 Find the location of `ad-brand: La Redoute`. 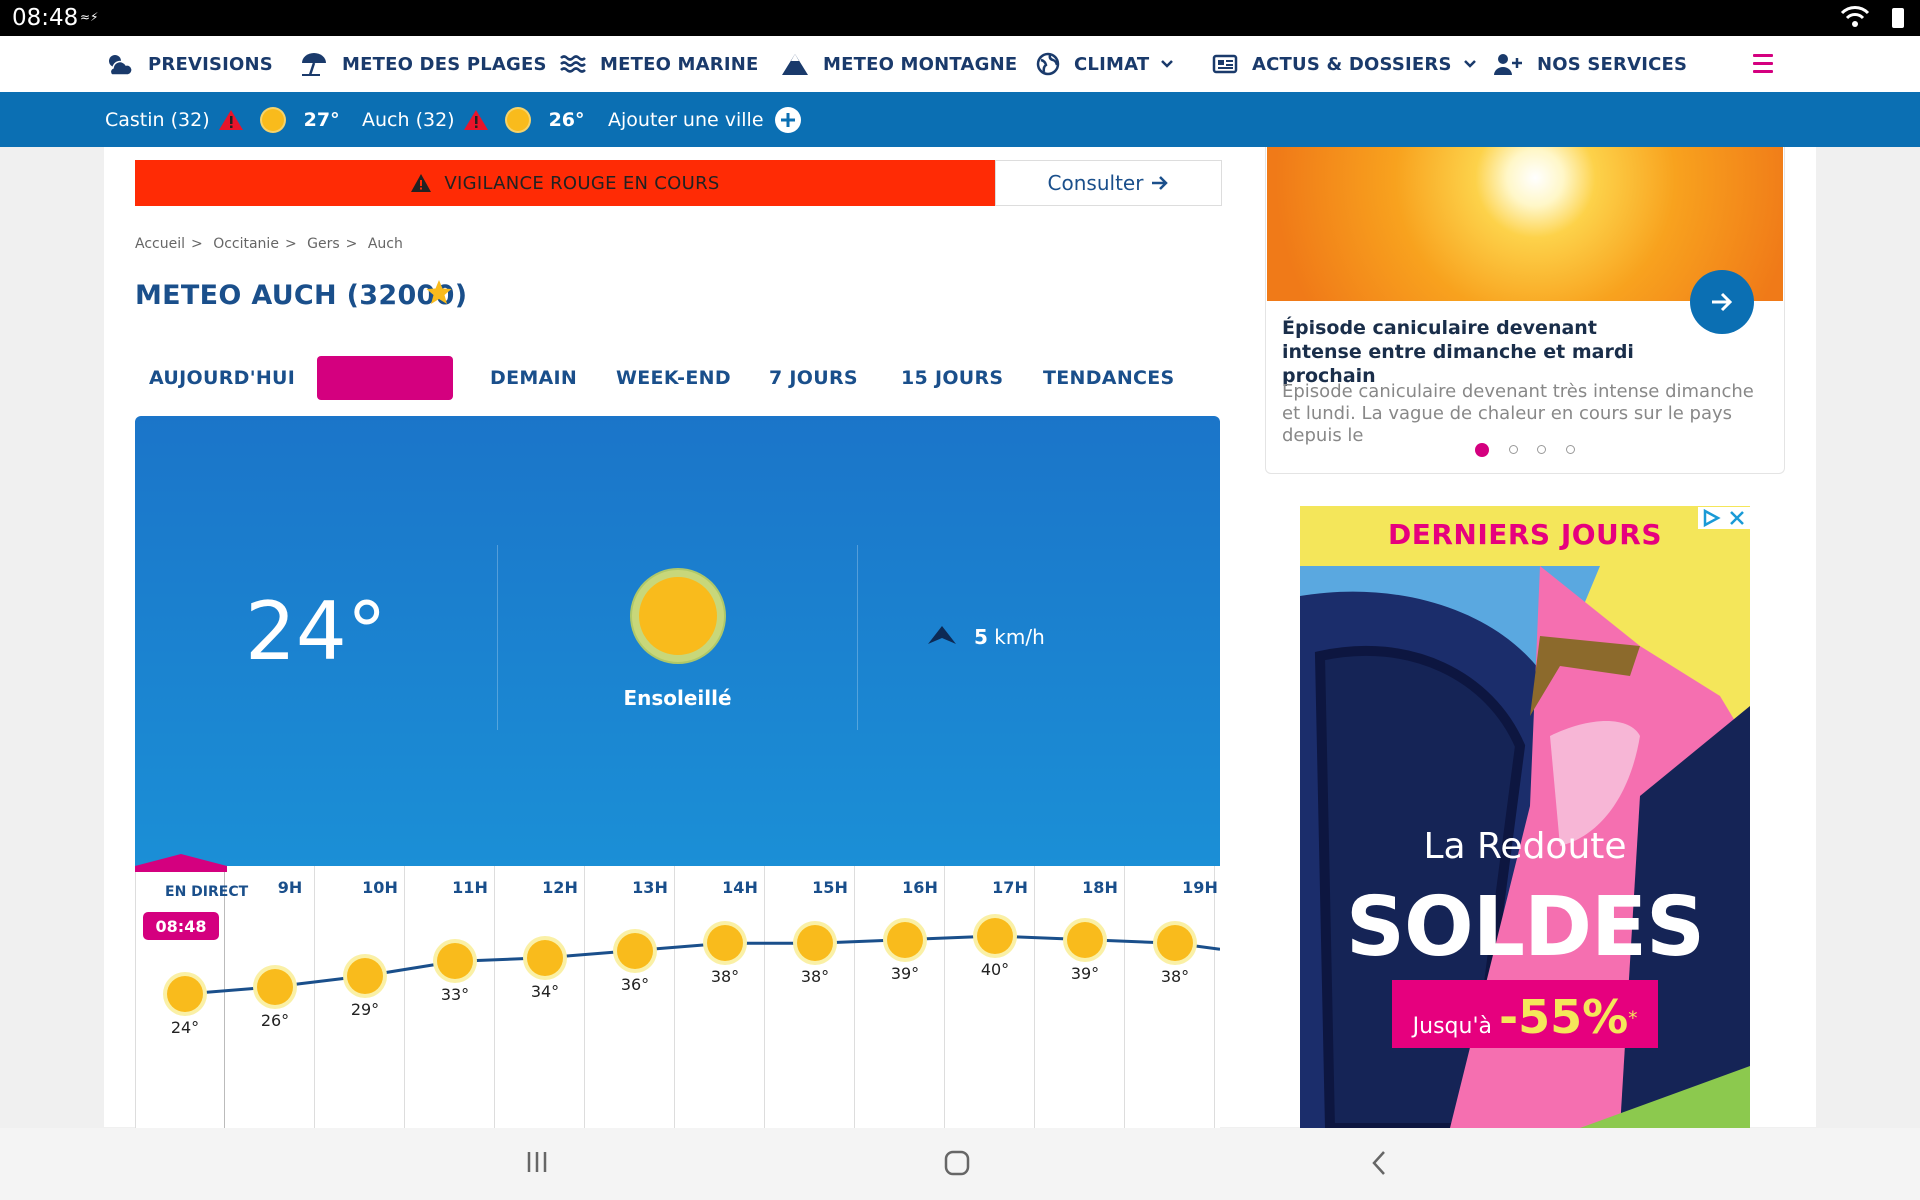

ad-brand: La Redoute is located at coordinates (1525, 846).